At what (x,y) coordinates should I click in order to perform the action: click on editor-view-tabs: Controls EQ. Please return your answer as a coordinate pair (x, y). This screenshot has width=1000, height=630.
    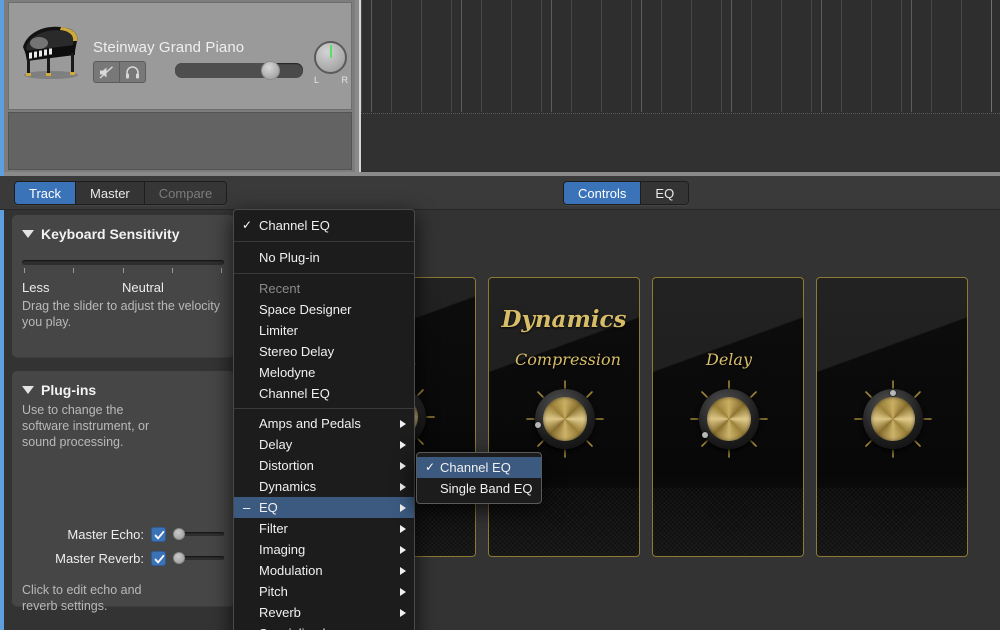
    Looking at the image, I should click on (626, 193).